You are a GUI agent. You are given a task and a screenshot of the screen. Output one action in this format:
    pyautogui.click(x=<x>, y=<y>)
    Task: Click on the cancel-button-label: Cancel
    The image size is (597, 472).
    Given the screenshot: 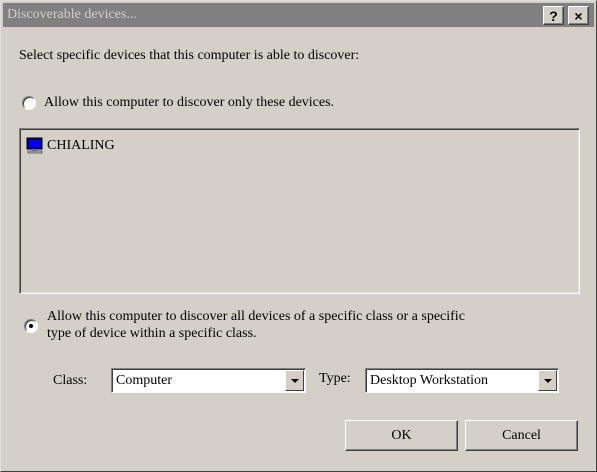 What is the action you would take?
    pyautogui.click(x=521, y=435)
    